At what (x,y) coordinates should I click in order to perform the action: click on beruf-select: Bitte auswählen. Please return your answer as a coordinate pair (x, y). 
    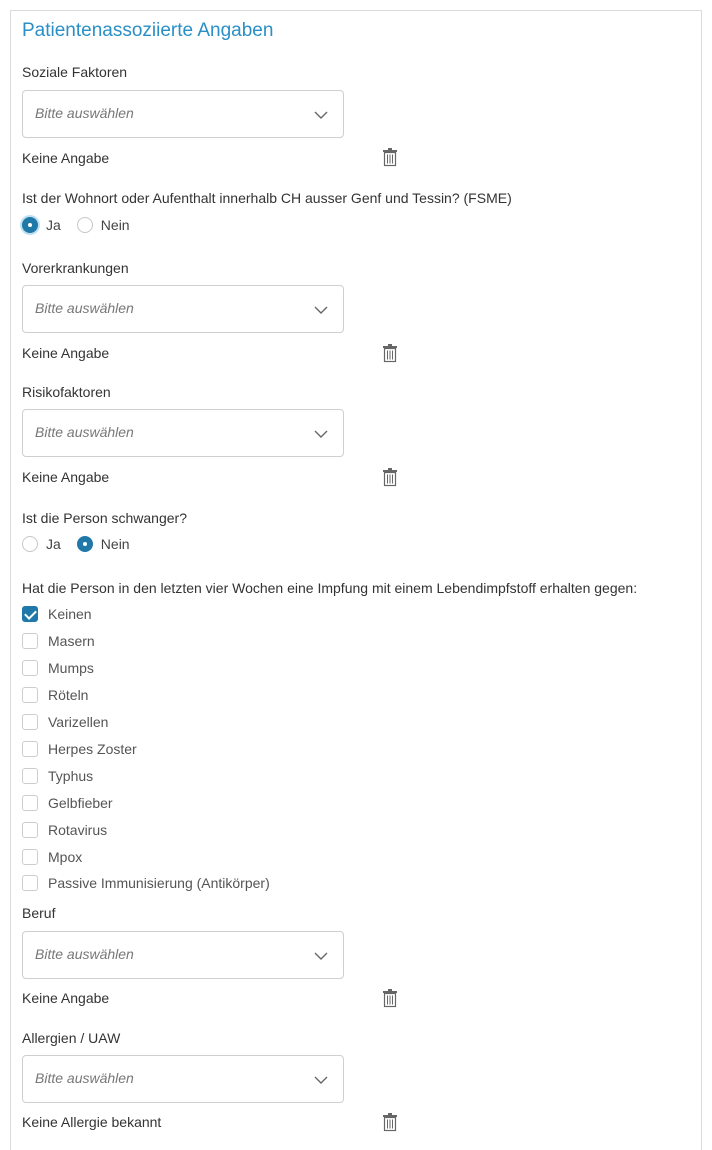
    Looking at the image, I should click on (183, 955).